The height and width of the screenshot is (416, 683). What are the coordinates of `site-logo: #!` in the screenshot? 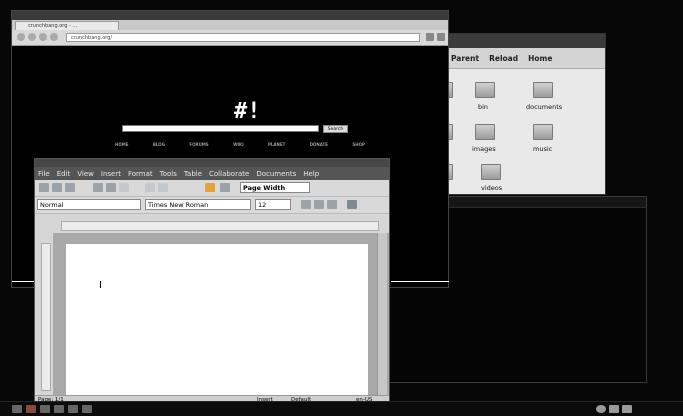 It's located at (247, 111).